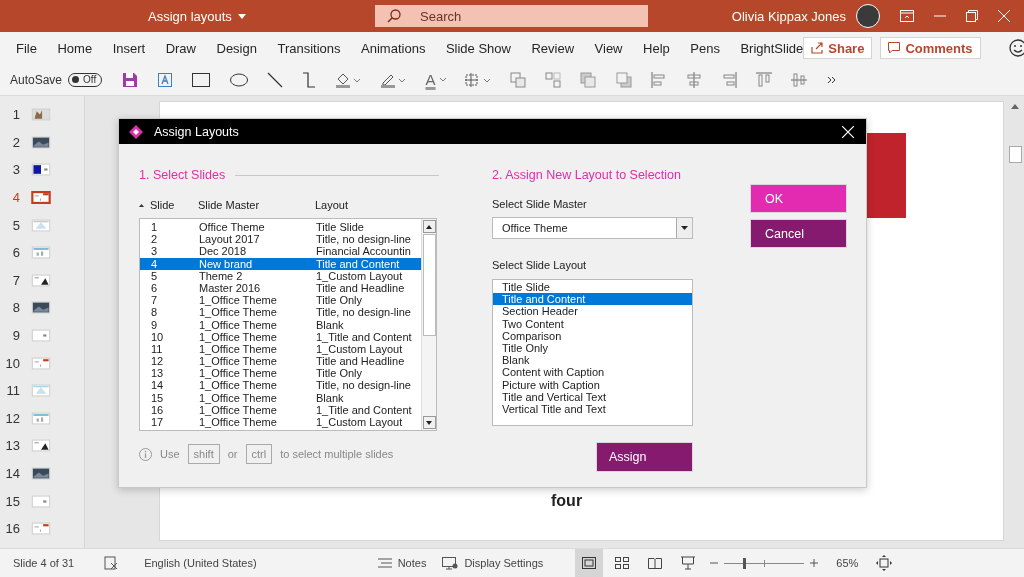  What do you see at coordinates (26, 48) in the screenshot?
I see `ribbon-tab: File` at bounding box center [26, 48].